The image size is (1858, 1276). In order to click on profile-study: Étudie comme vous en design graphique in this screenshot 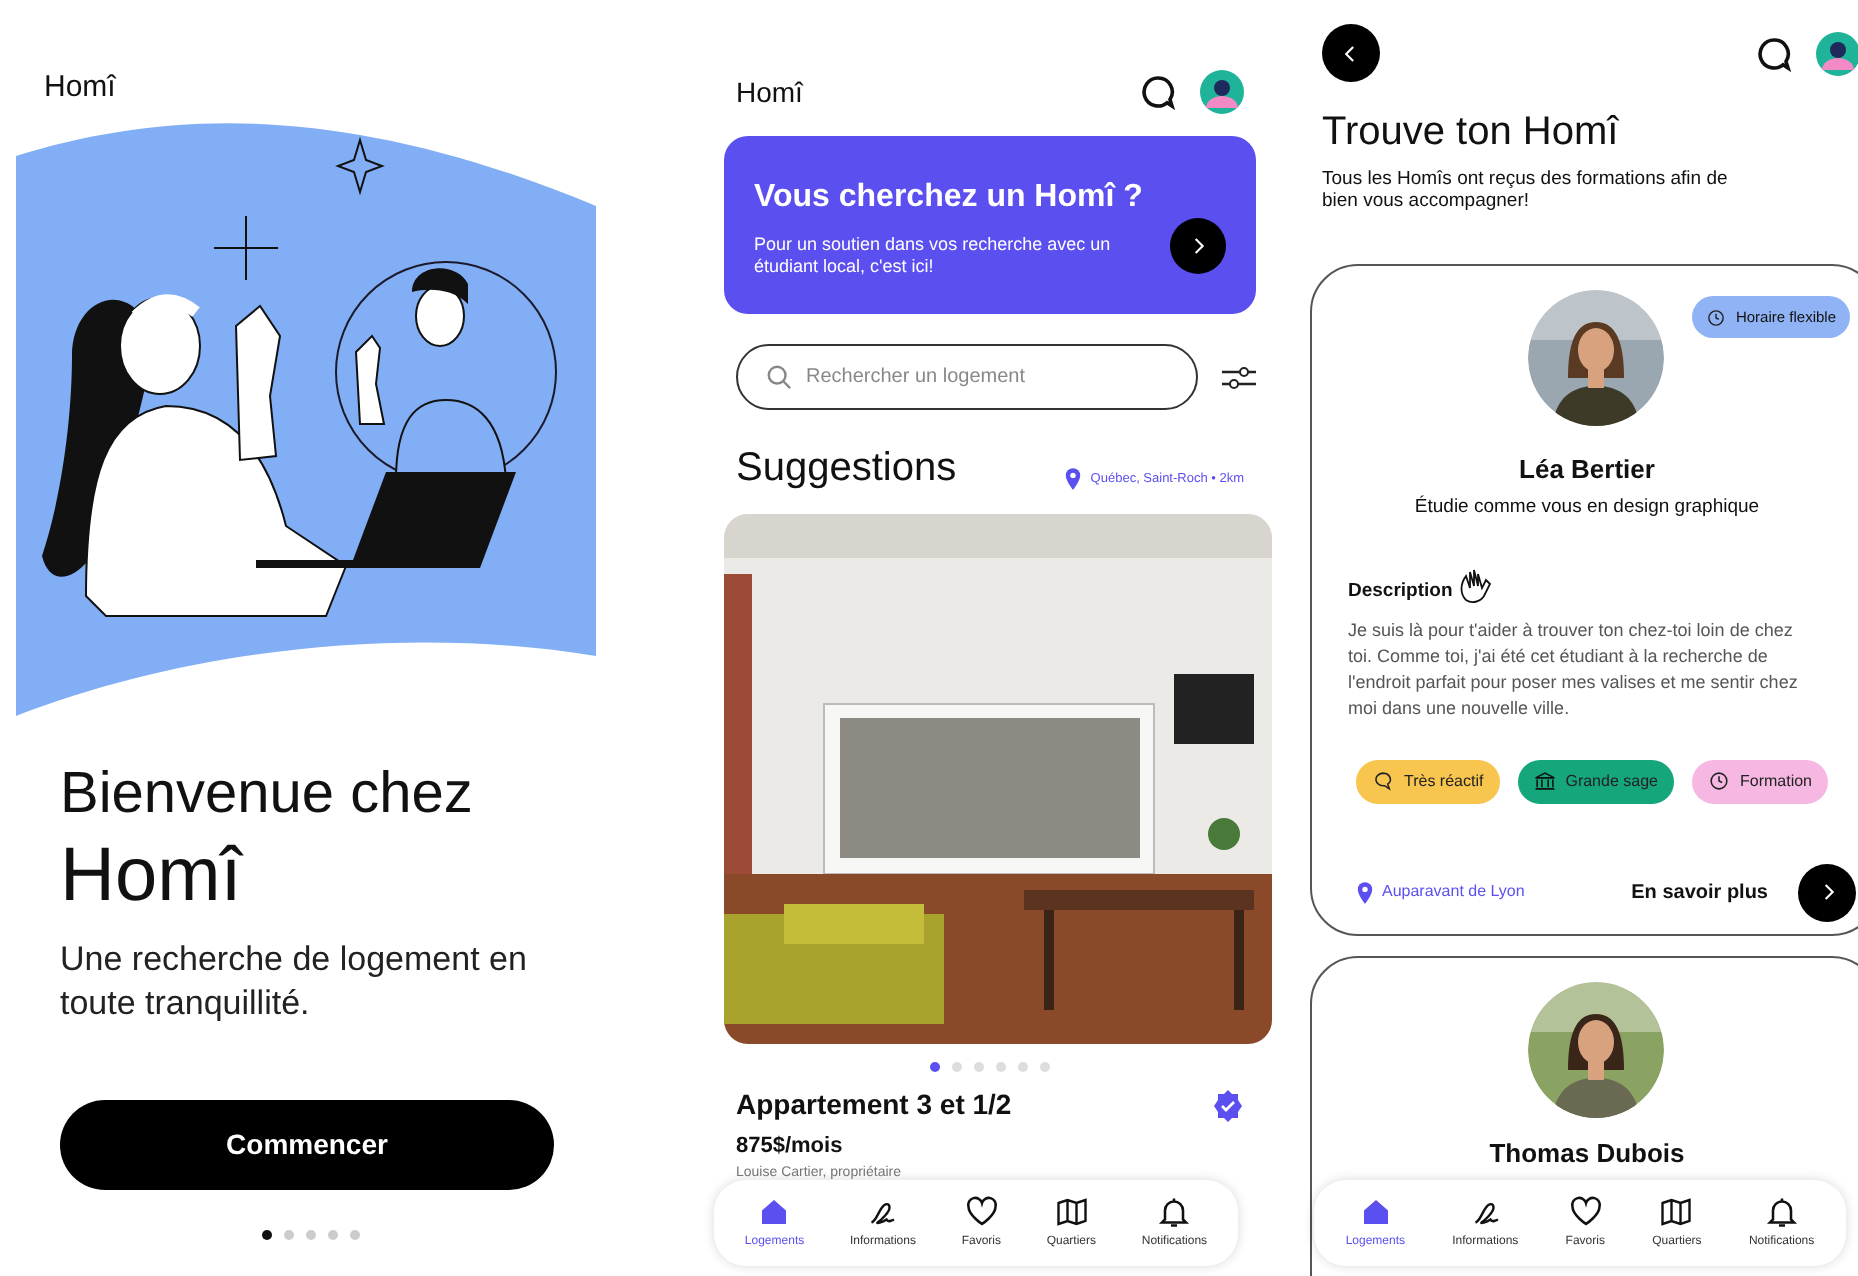, I will do `click(1587, 507)`.